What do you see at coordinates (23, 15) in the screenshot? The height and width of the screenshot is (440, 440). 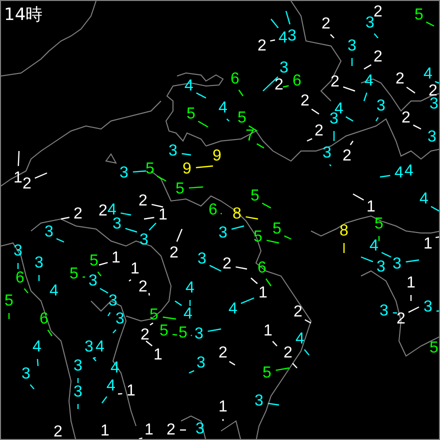 I see `map-title: 14時` at bounding box center [23, 15].